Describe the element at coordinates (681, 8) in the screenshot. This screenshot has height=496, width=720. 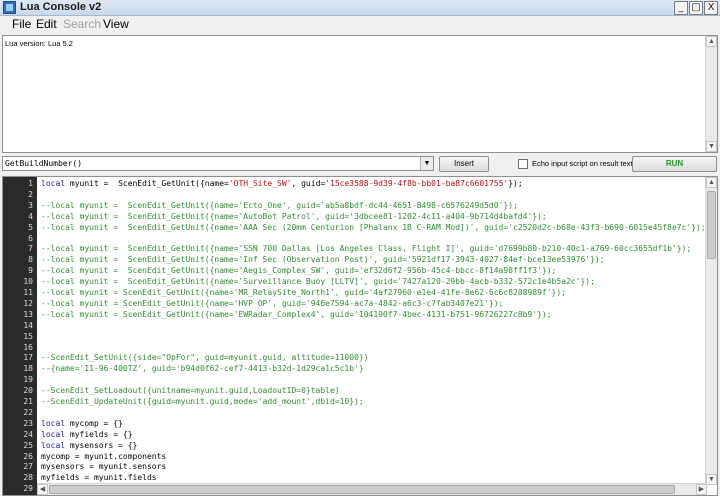
I see `minimize-button: _` at that location.